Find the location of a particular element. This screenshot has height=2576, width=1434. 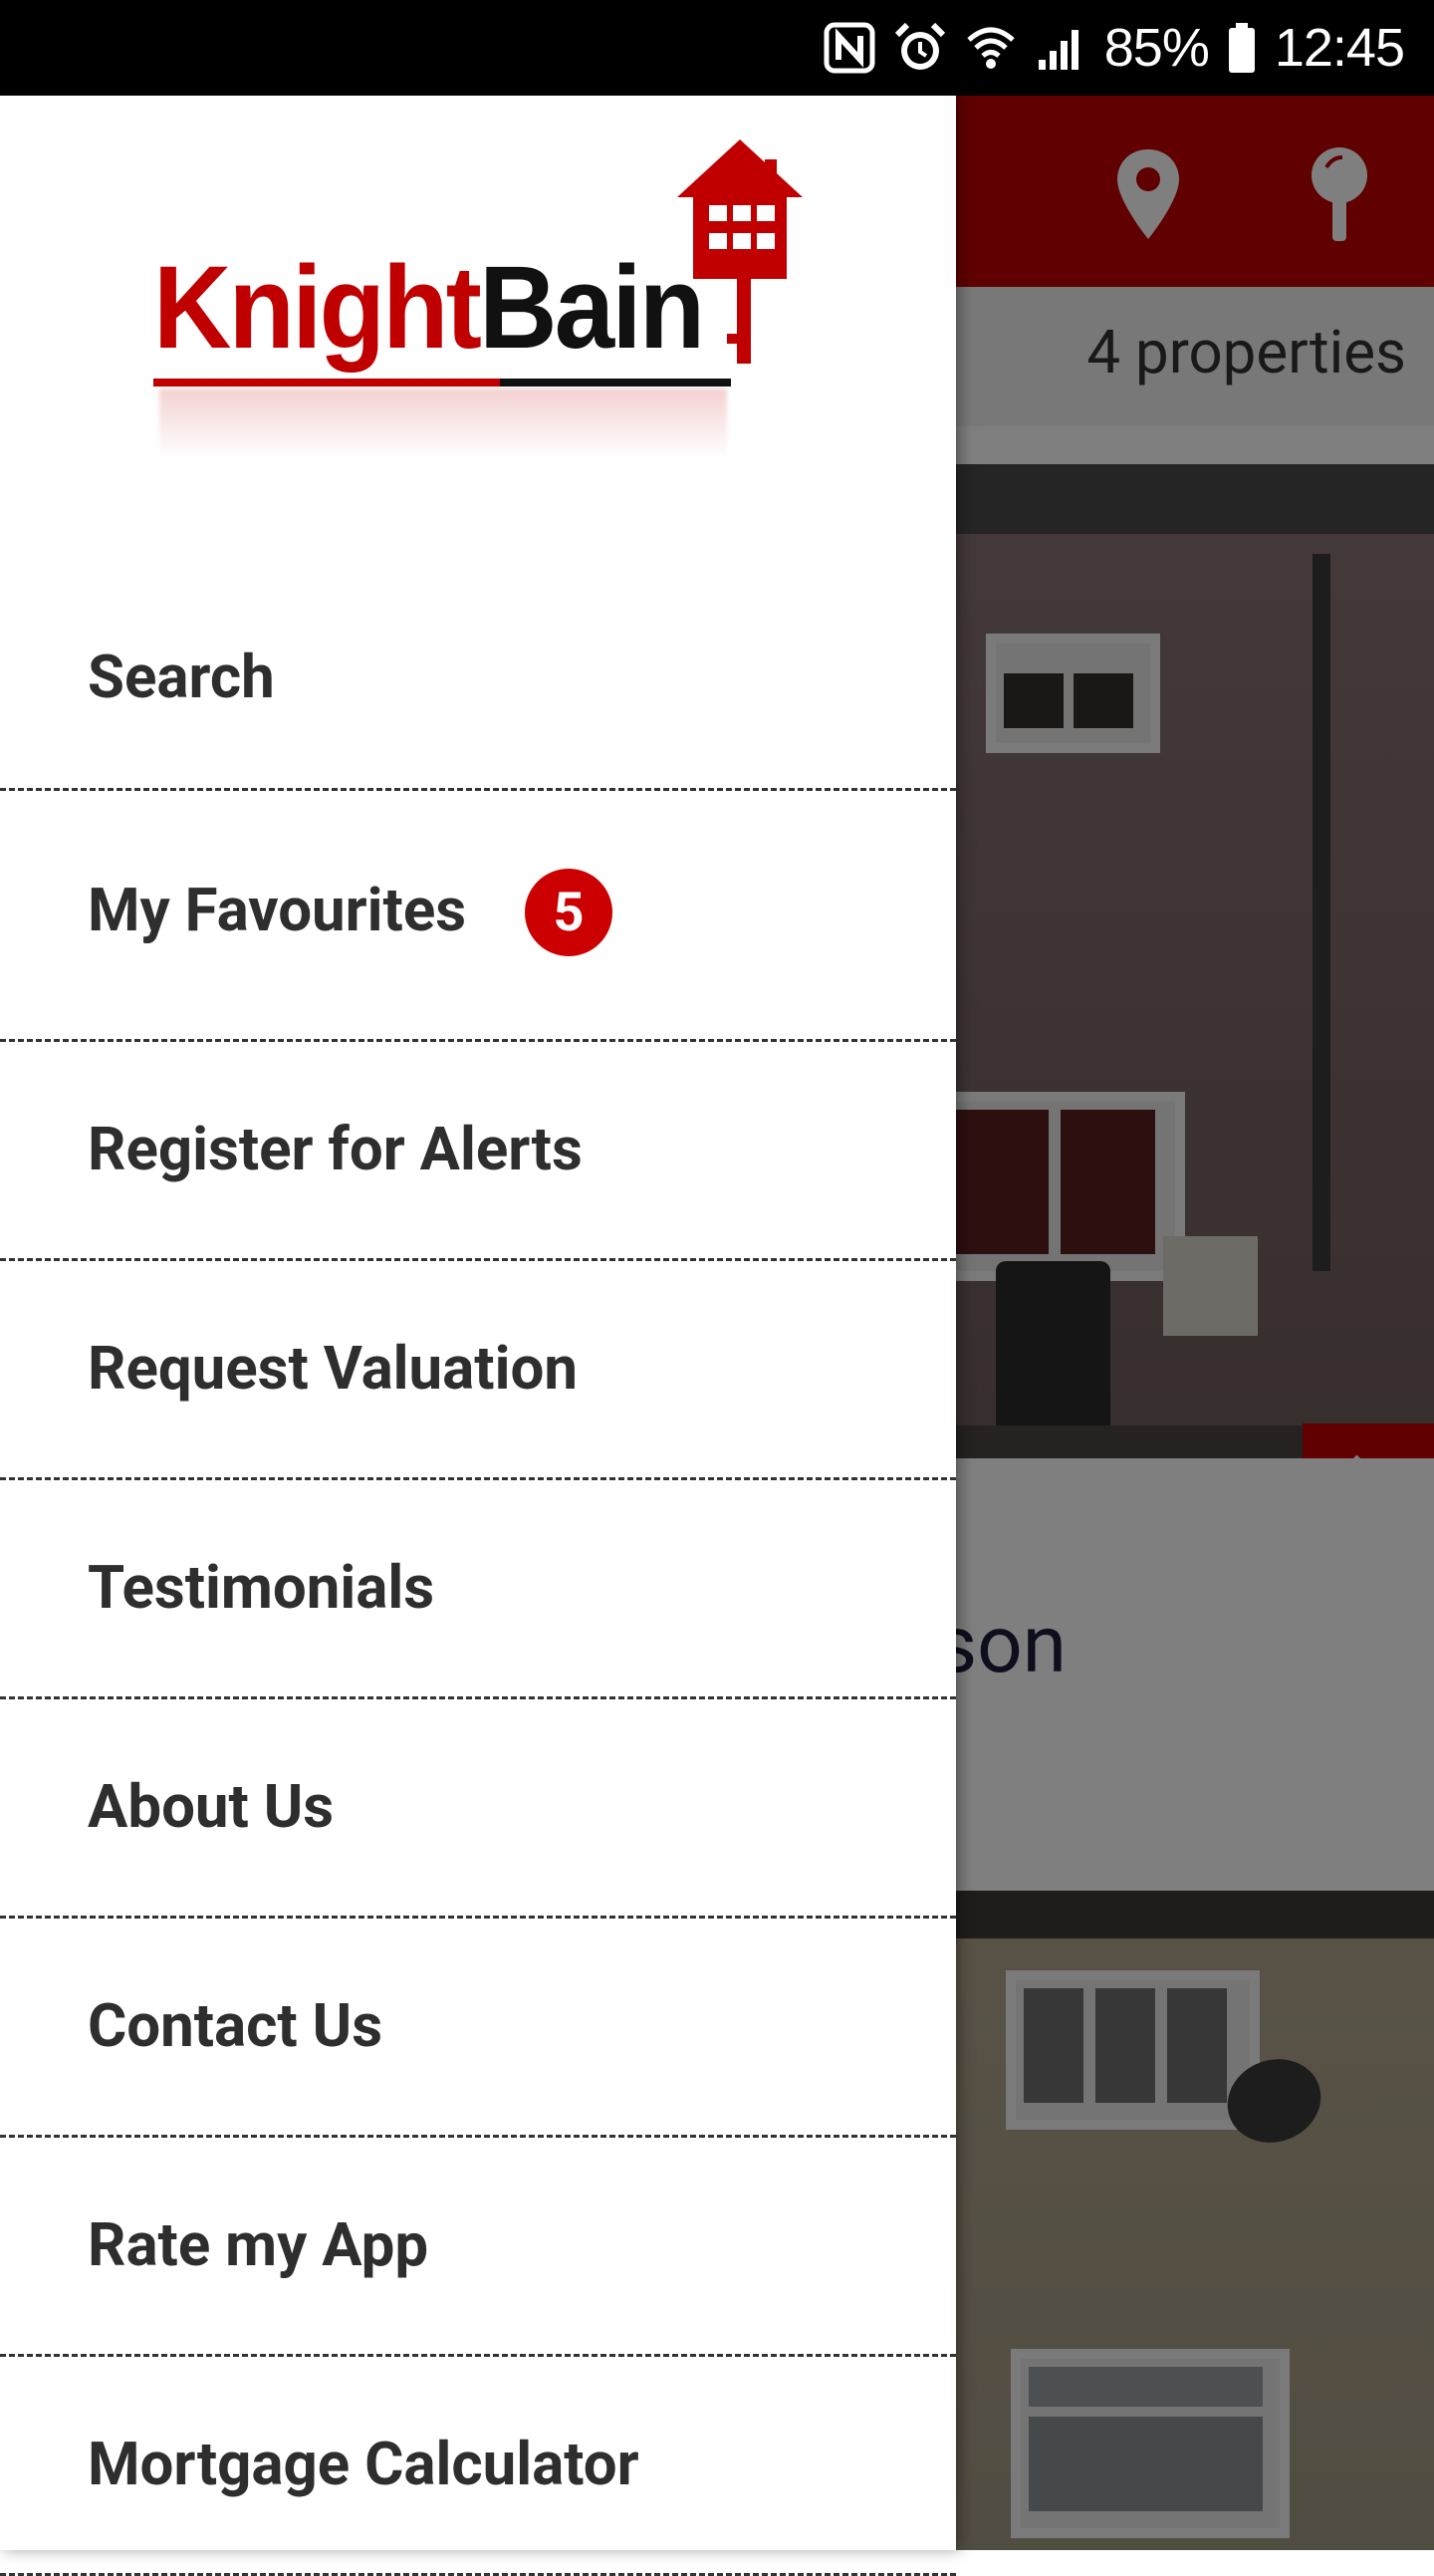

menu-item-my-favourites: My Favourites 5 is located at coordinates (478, 916).